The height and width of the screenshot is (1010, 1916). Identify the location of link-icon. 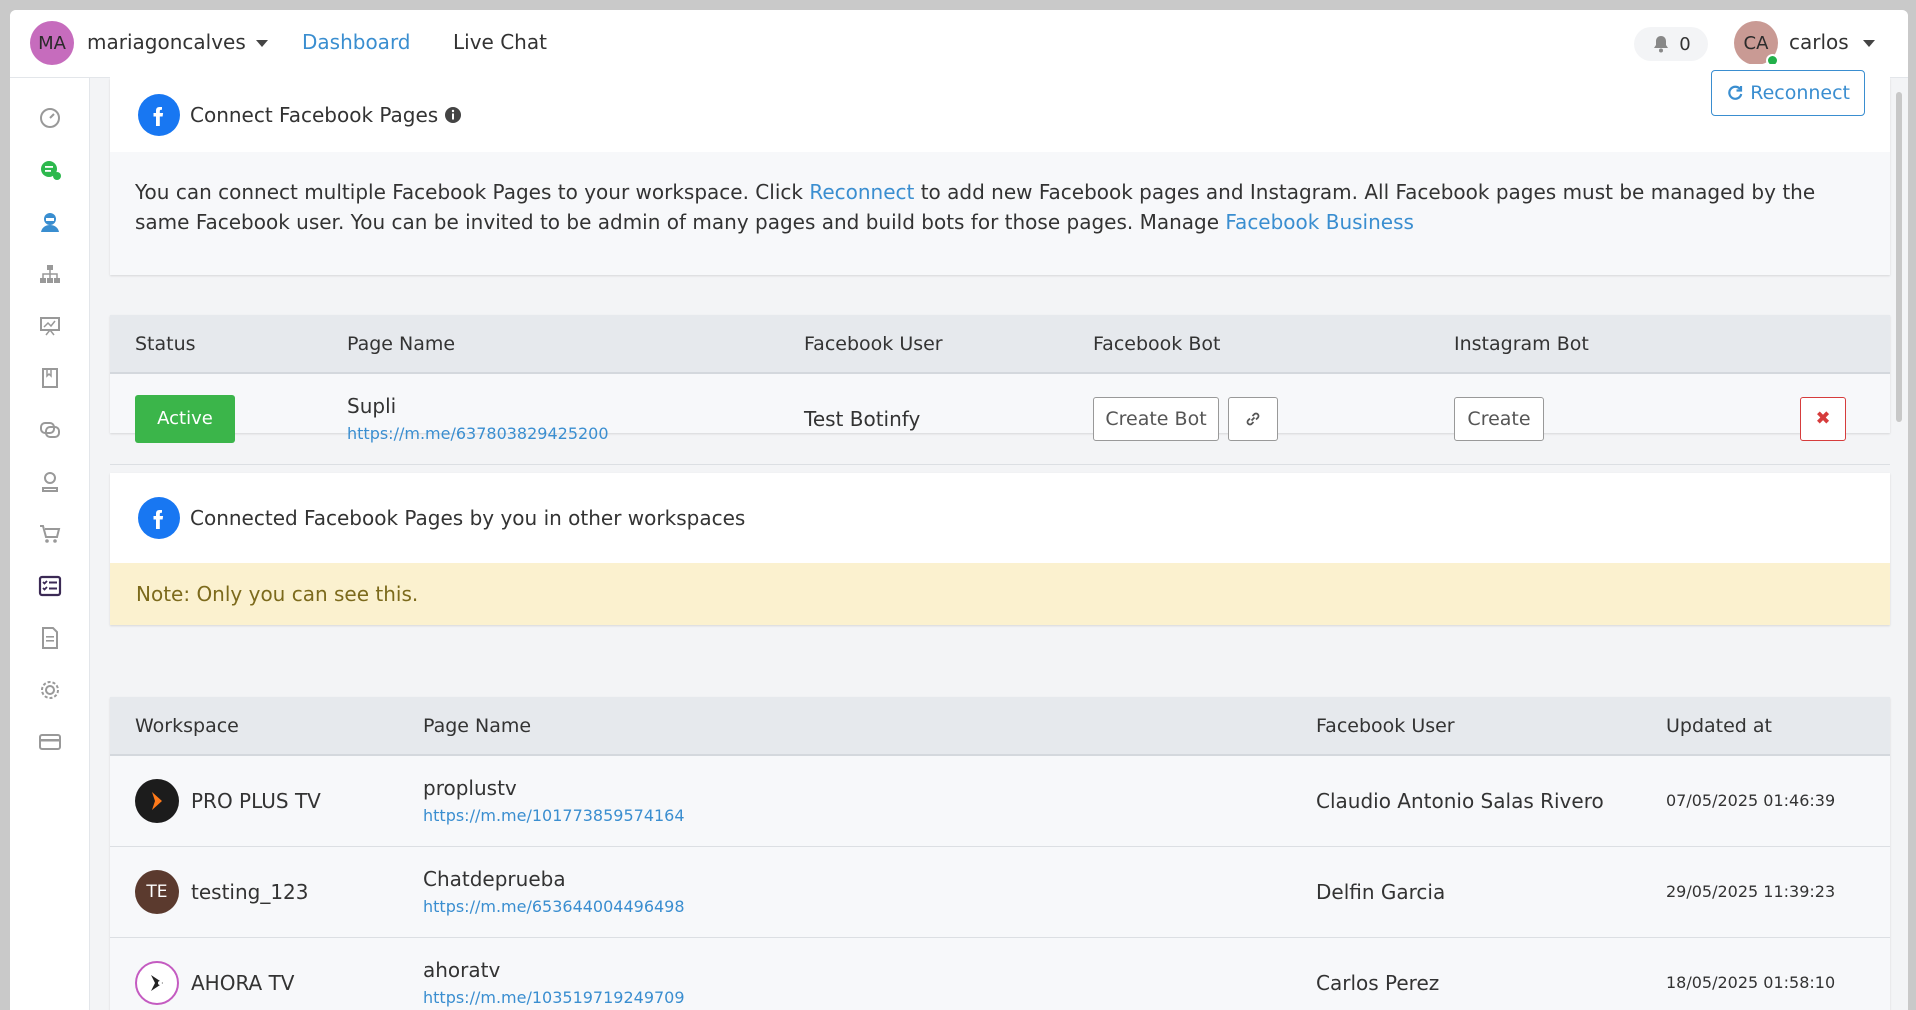
(1253, 419).